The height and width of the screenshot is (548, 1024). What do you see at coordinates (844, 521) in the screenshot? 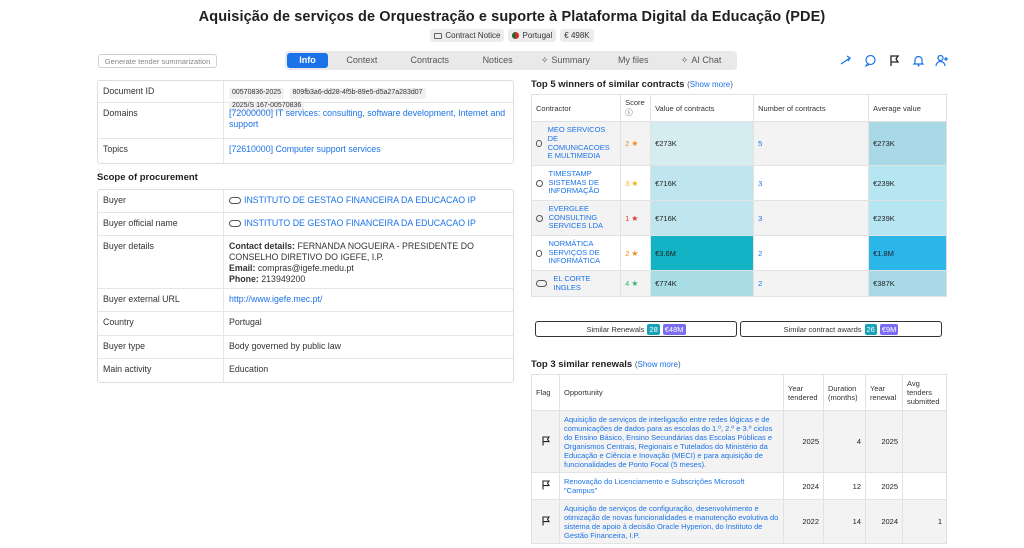
I see `duration-cell: 14` at bounding box center [844, 521].